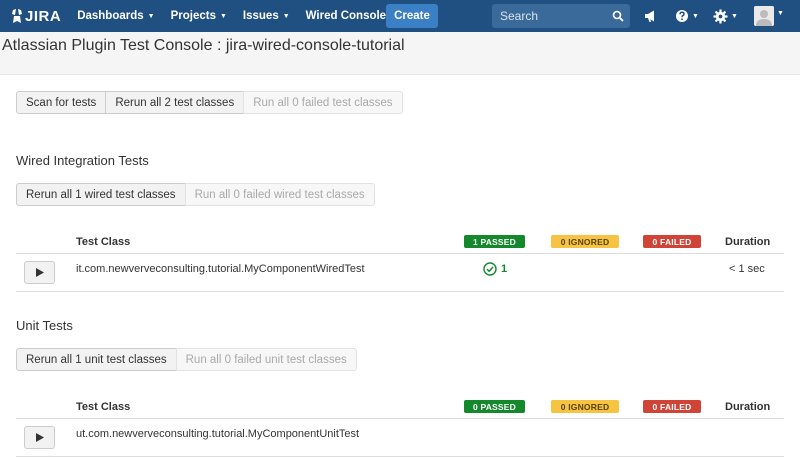 The width and height of the screenshot is (800, 457). What do you see at coordinates (720, 16) in the screenshot?
I see `gear-icon` at bounding box center [720, 16].